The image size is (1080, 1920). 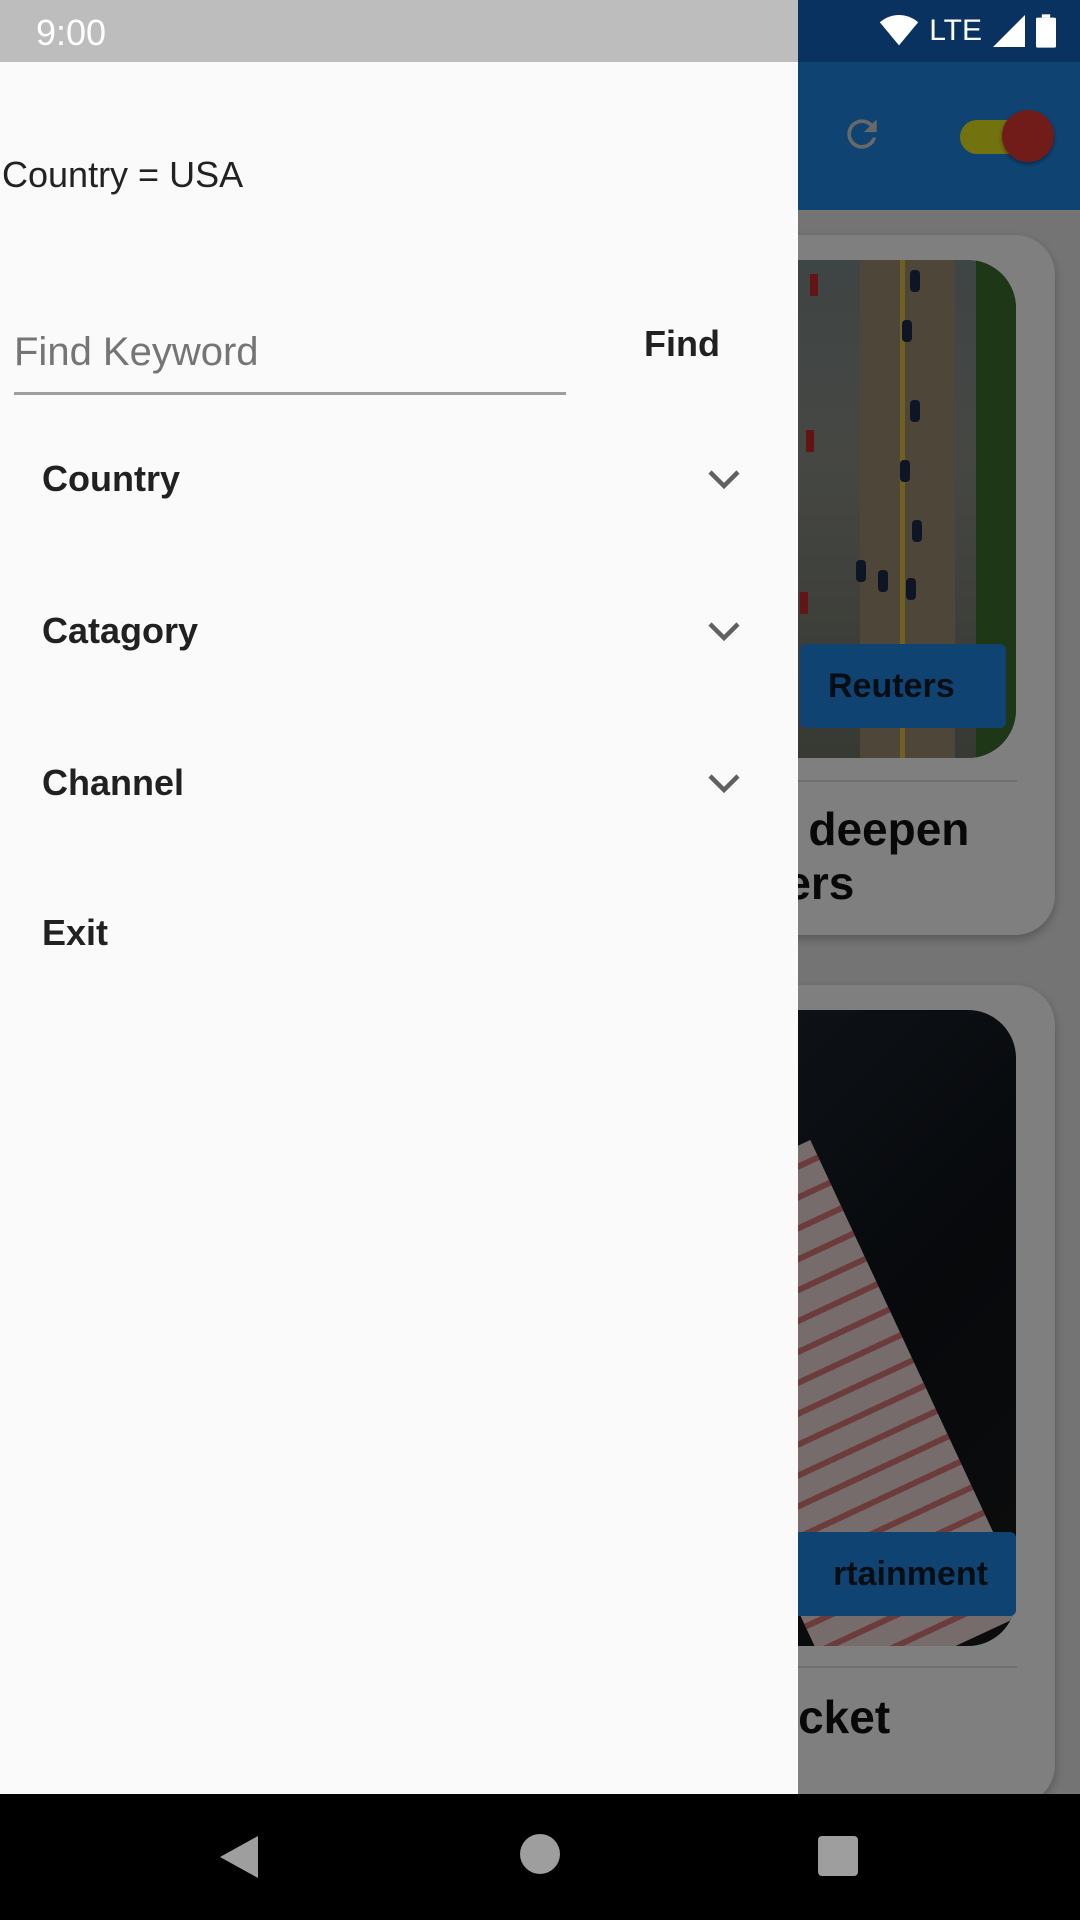 I want to click on menu-item-label: Exit, so click(x=75, y=932).